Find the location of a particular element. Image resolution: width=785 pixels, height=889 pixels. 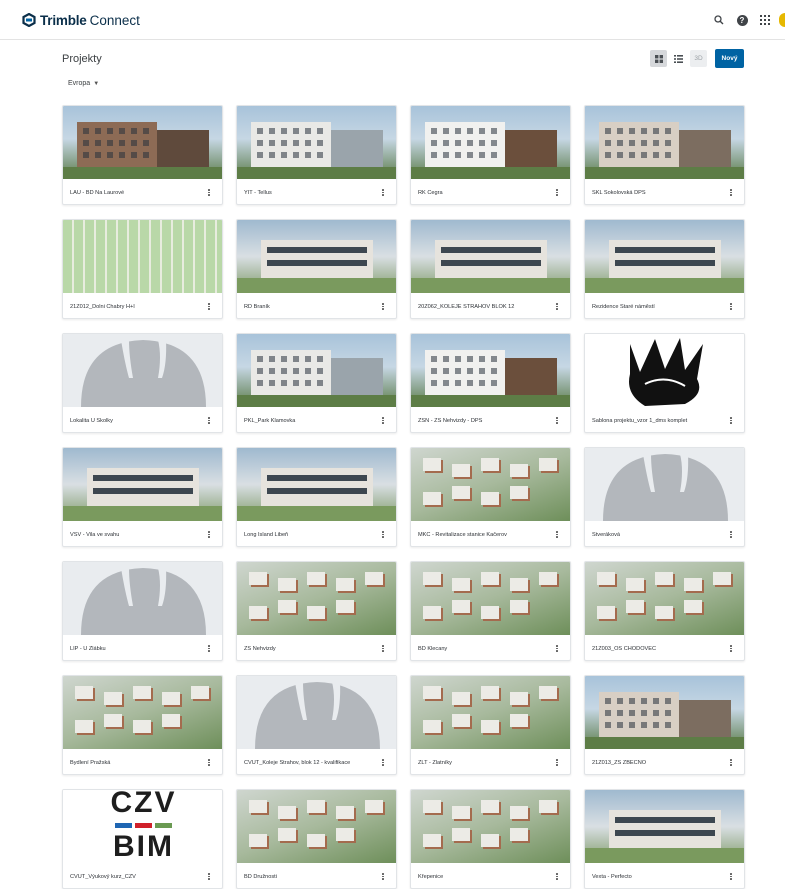

project-card: ZSN - ZŠ Nehvizdy - DPS is located at coordinates (490, 383).